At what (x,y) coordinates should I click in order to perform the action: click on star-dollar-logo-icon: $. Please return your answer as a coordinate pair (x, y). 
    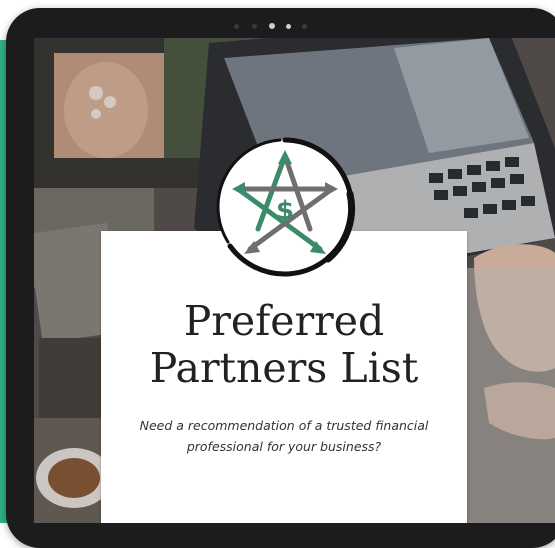
    Looking at the image, I should click on (286, 207).